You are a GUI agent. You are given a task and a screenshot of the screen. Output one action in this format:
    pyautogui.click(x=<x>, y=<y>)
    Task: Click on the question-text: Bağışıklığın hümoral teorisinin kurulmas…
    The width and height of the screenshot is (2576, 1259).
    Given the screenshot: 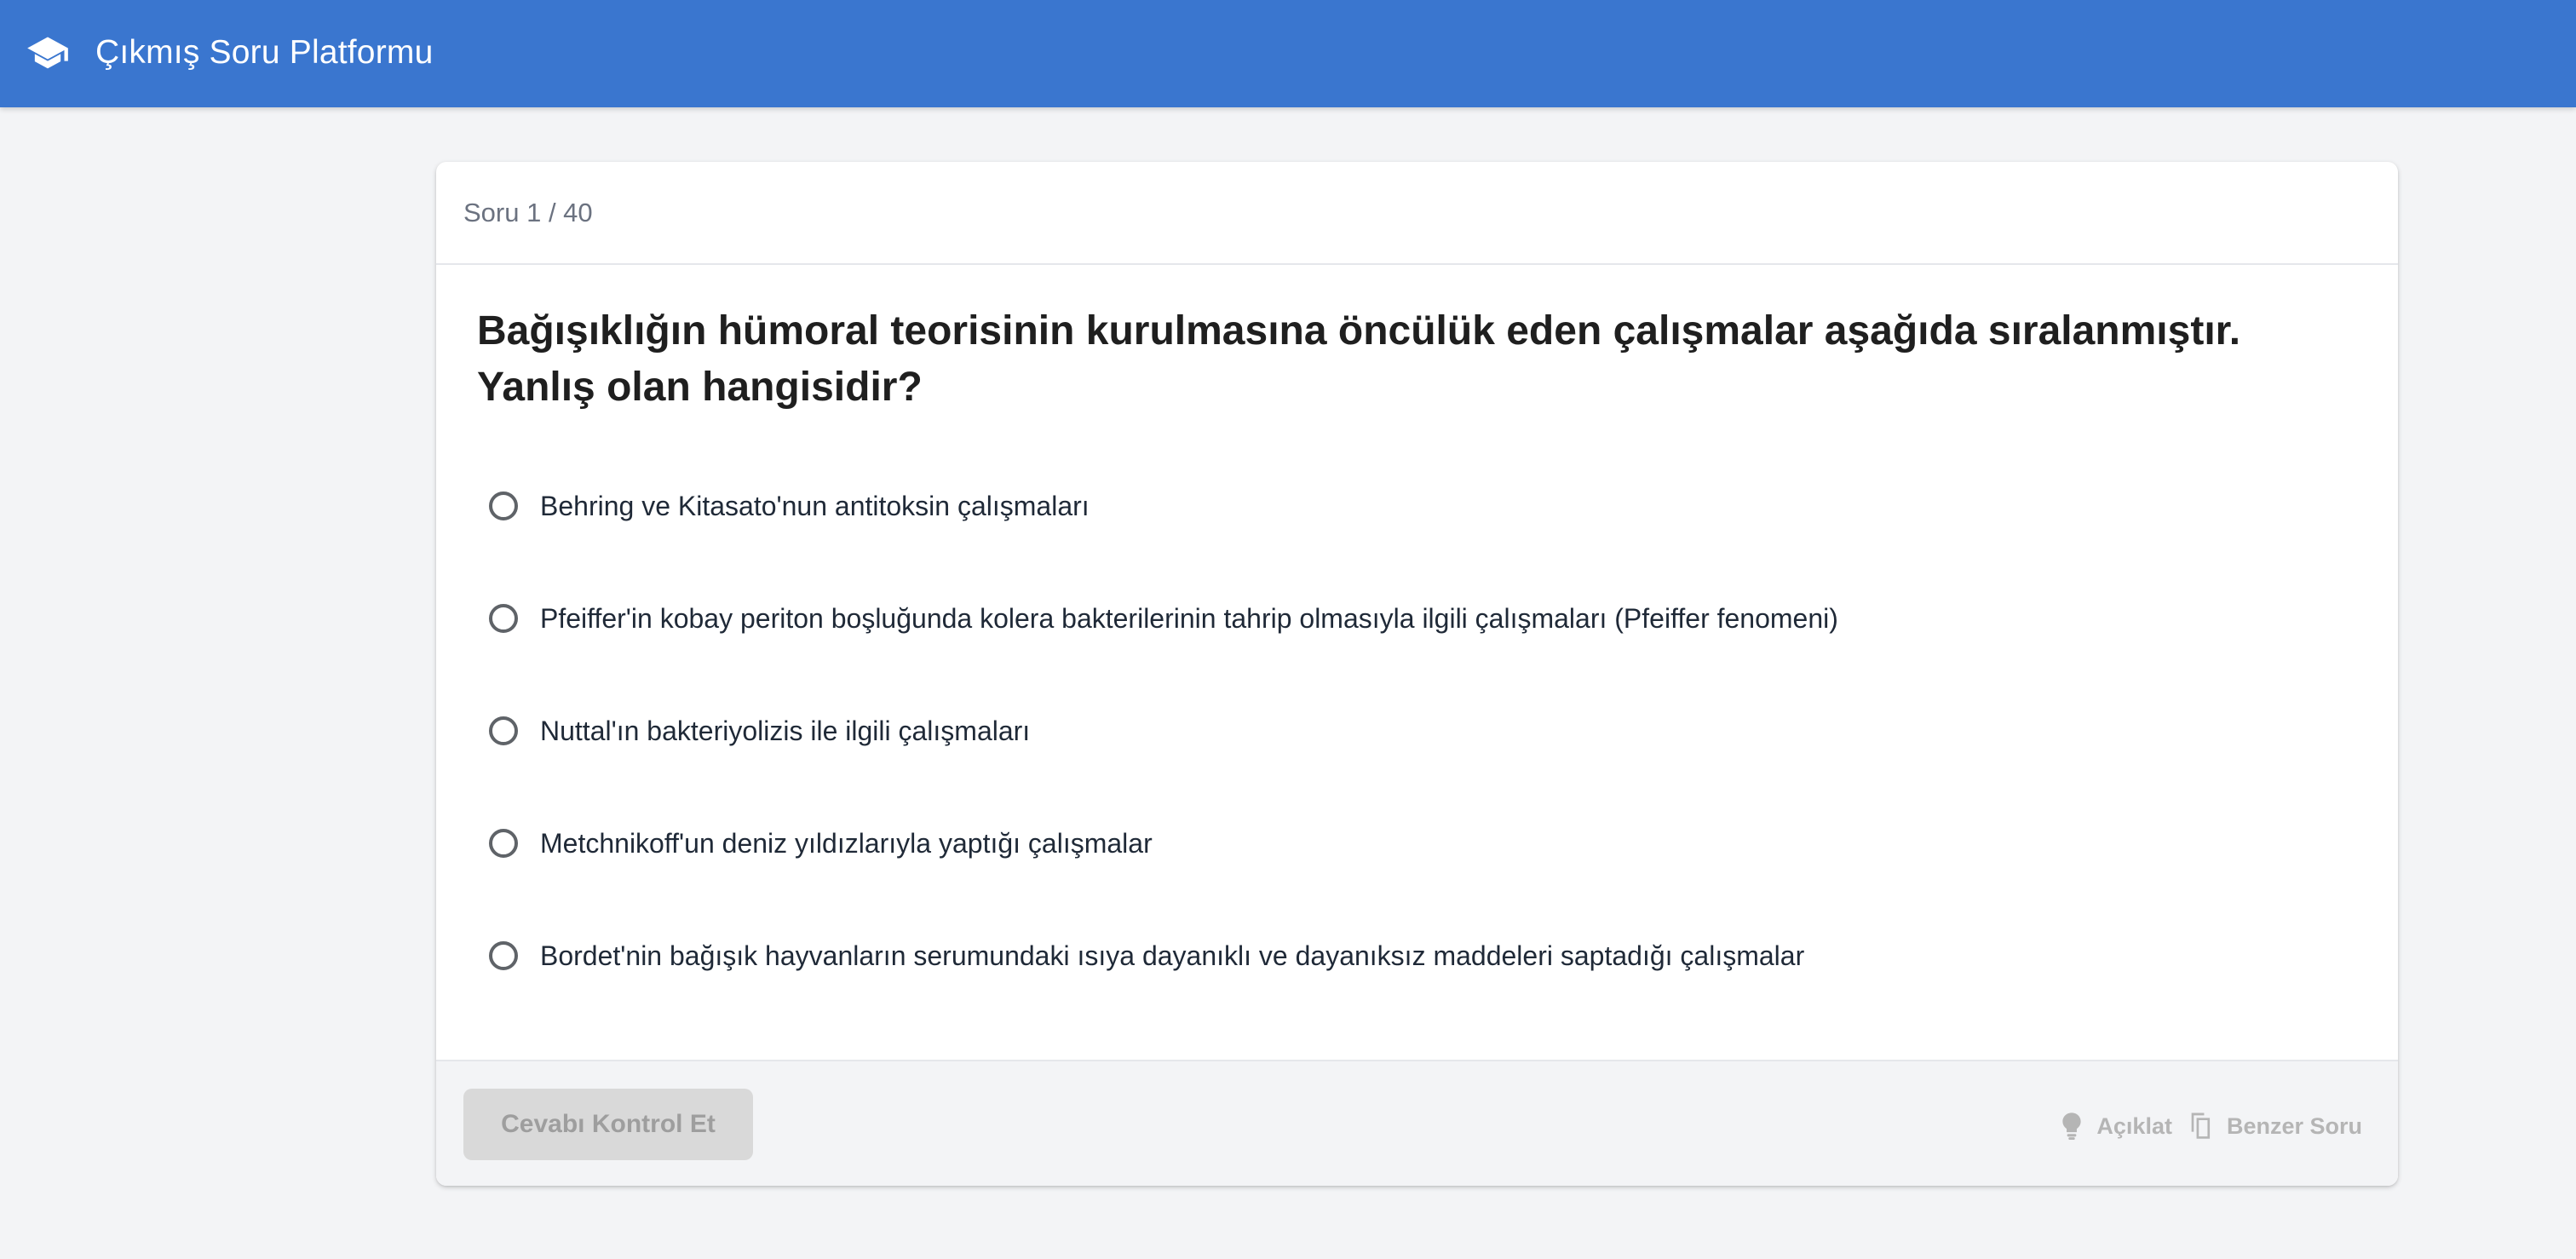 What is the action you would take?
    pyautogui.click(x=1359, y=359)
    